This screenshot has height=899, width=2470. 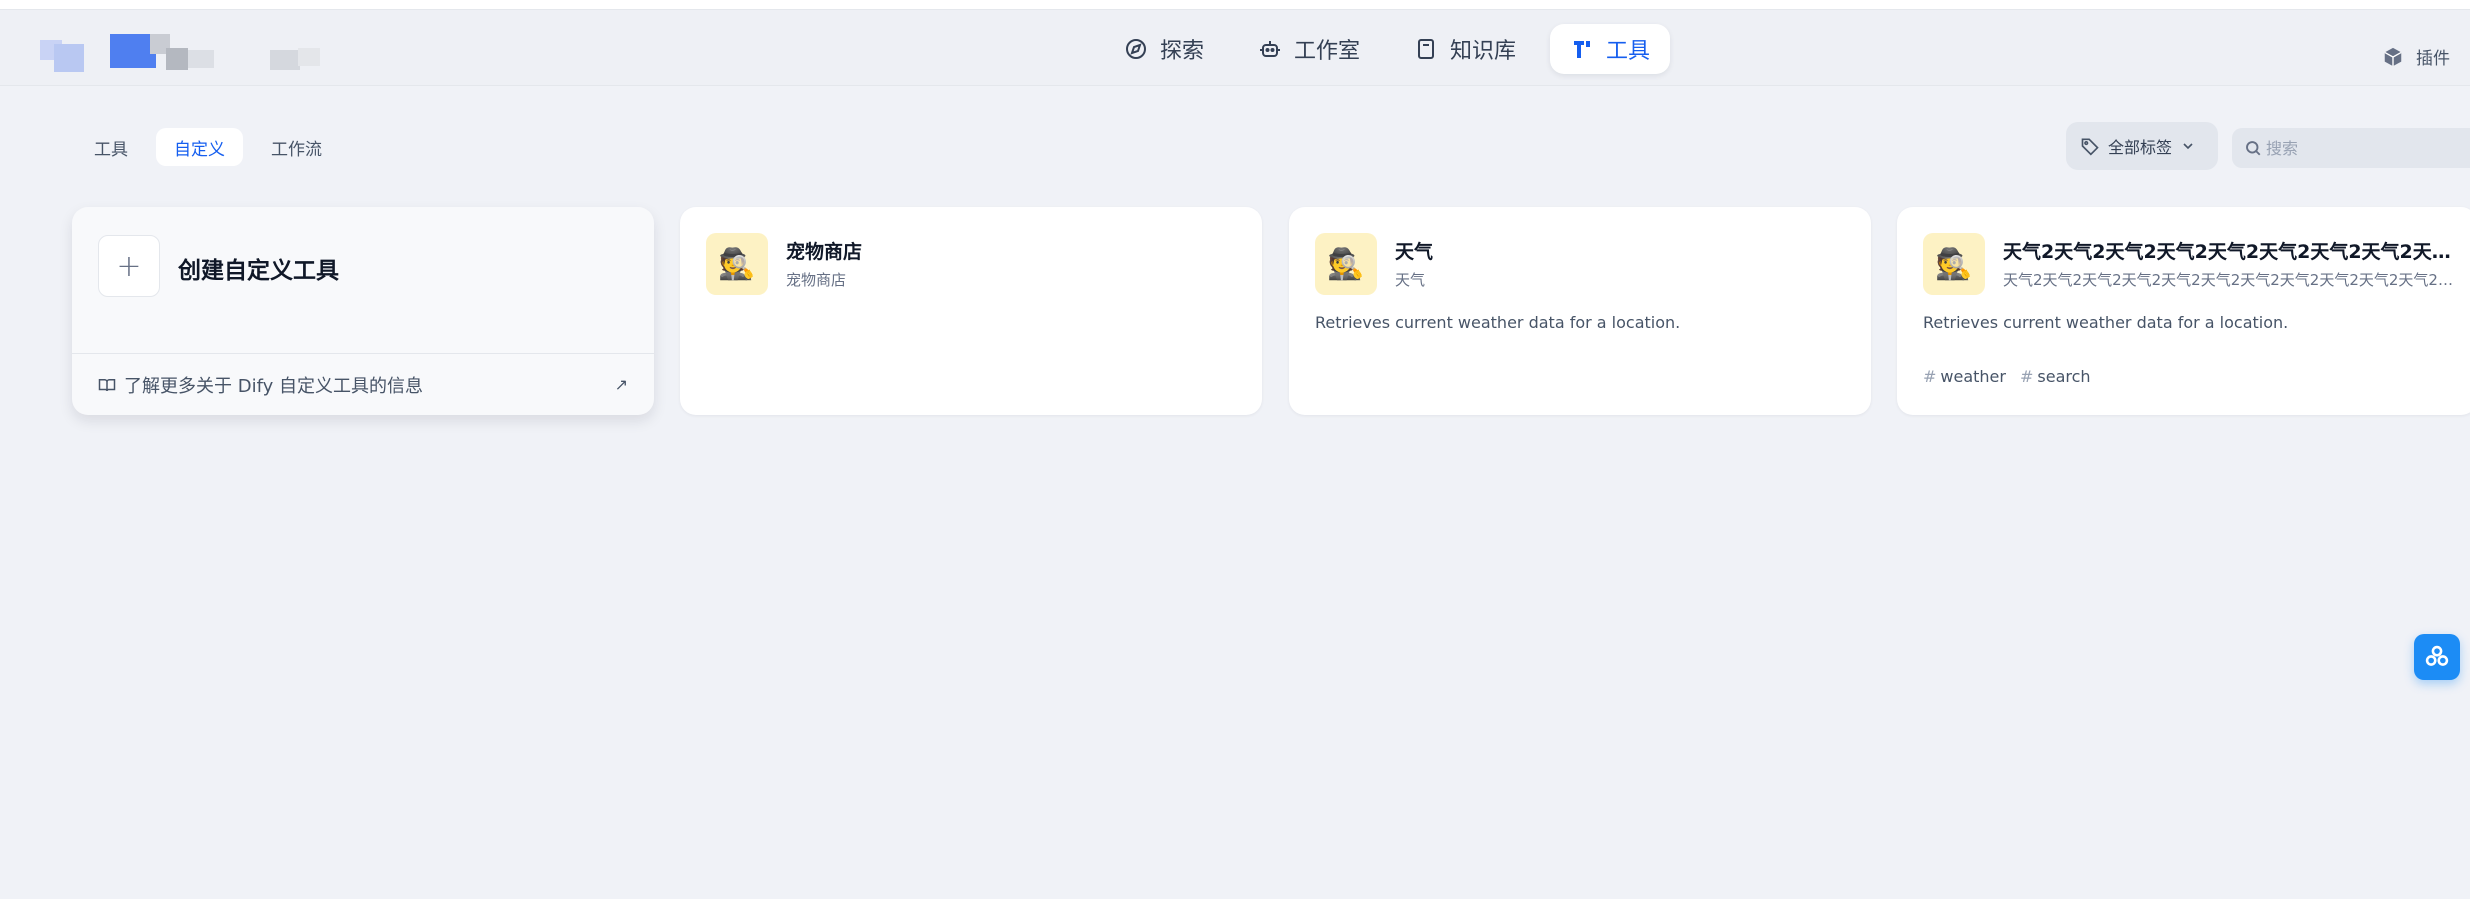 What do you see at coordinates (816, 280) in the screenshot?
I see `tool-subtitle: 宠物商店` at bounding box center [816, 280].